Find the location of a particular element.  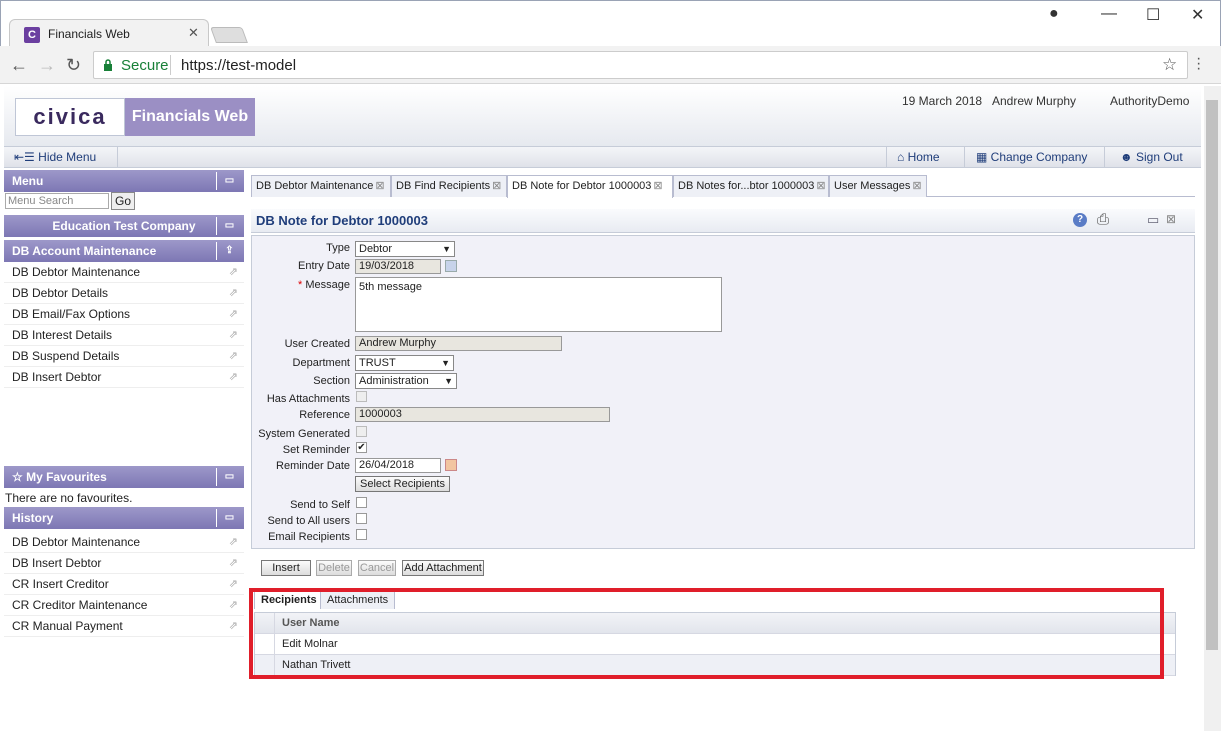

history-item: CR Manual Payment ⇗ is located at coordinates (124, 626).